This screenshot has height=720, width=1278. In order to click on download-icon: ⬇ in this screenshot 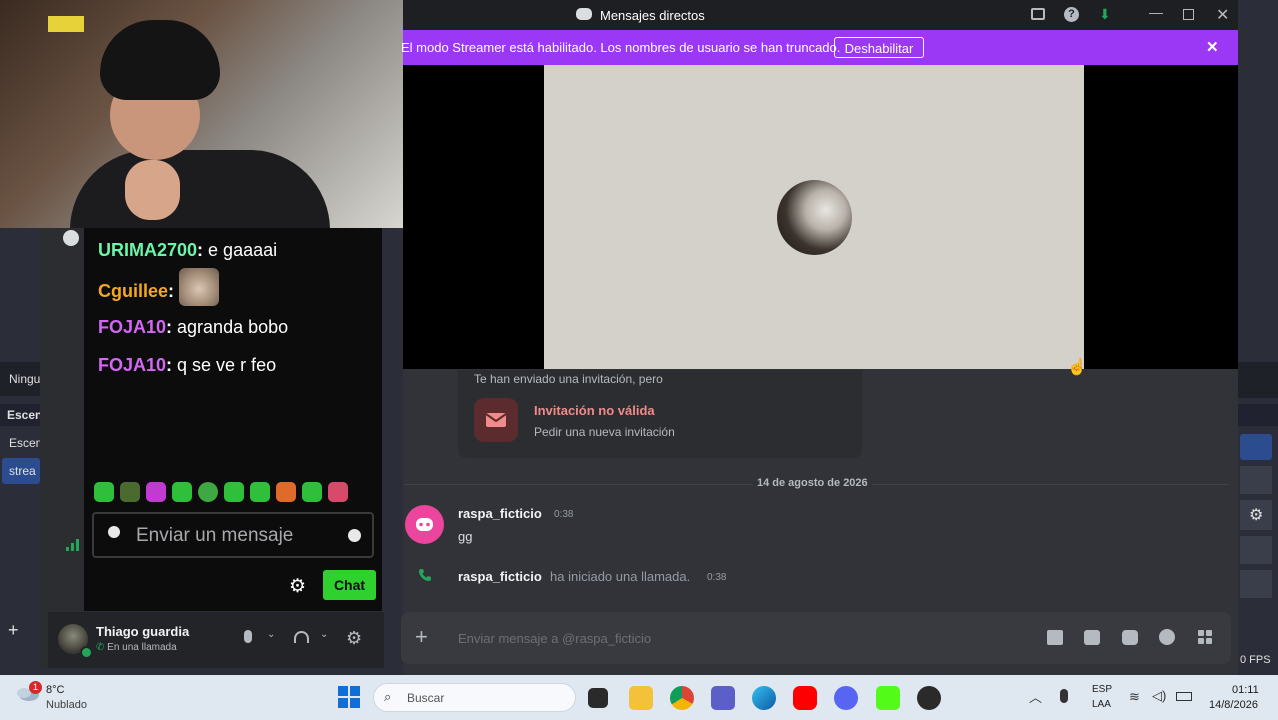, I will do `click(1105, 14)`.